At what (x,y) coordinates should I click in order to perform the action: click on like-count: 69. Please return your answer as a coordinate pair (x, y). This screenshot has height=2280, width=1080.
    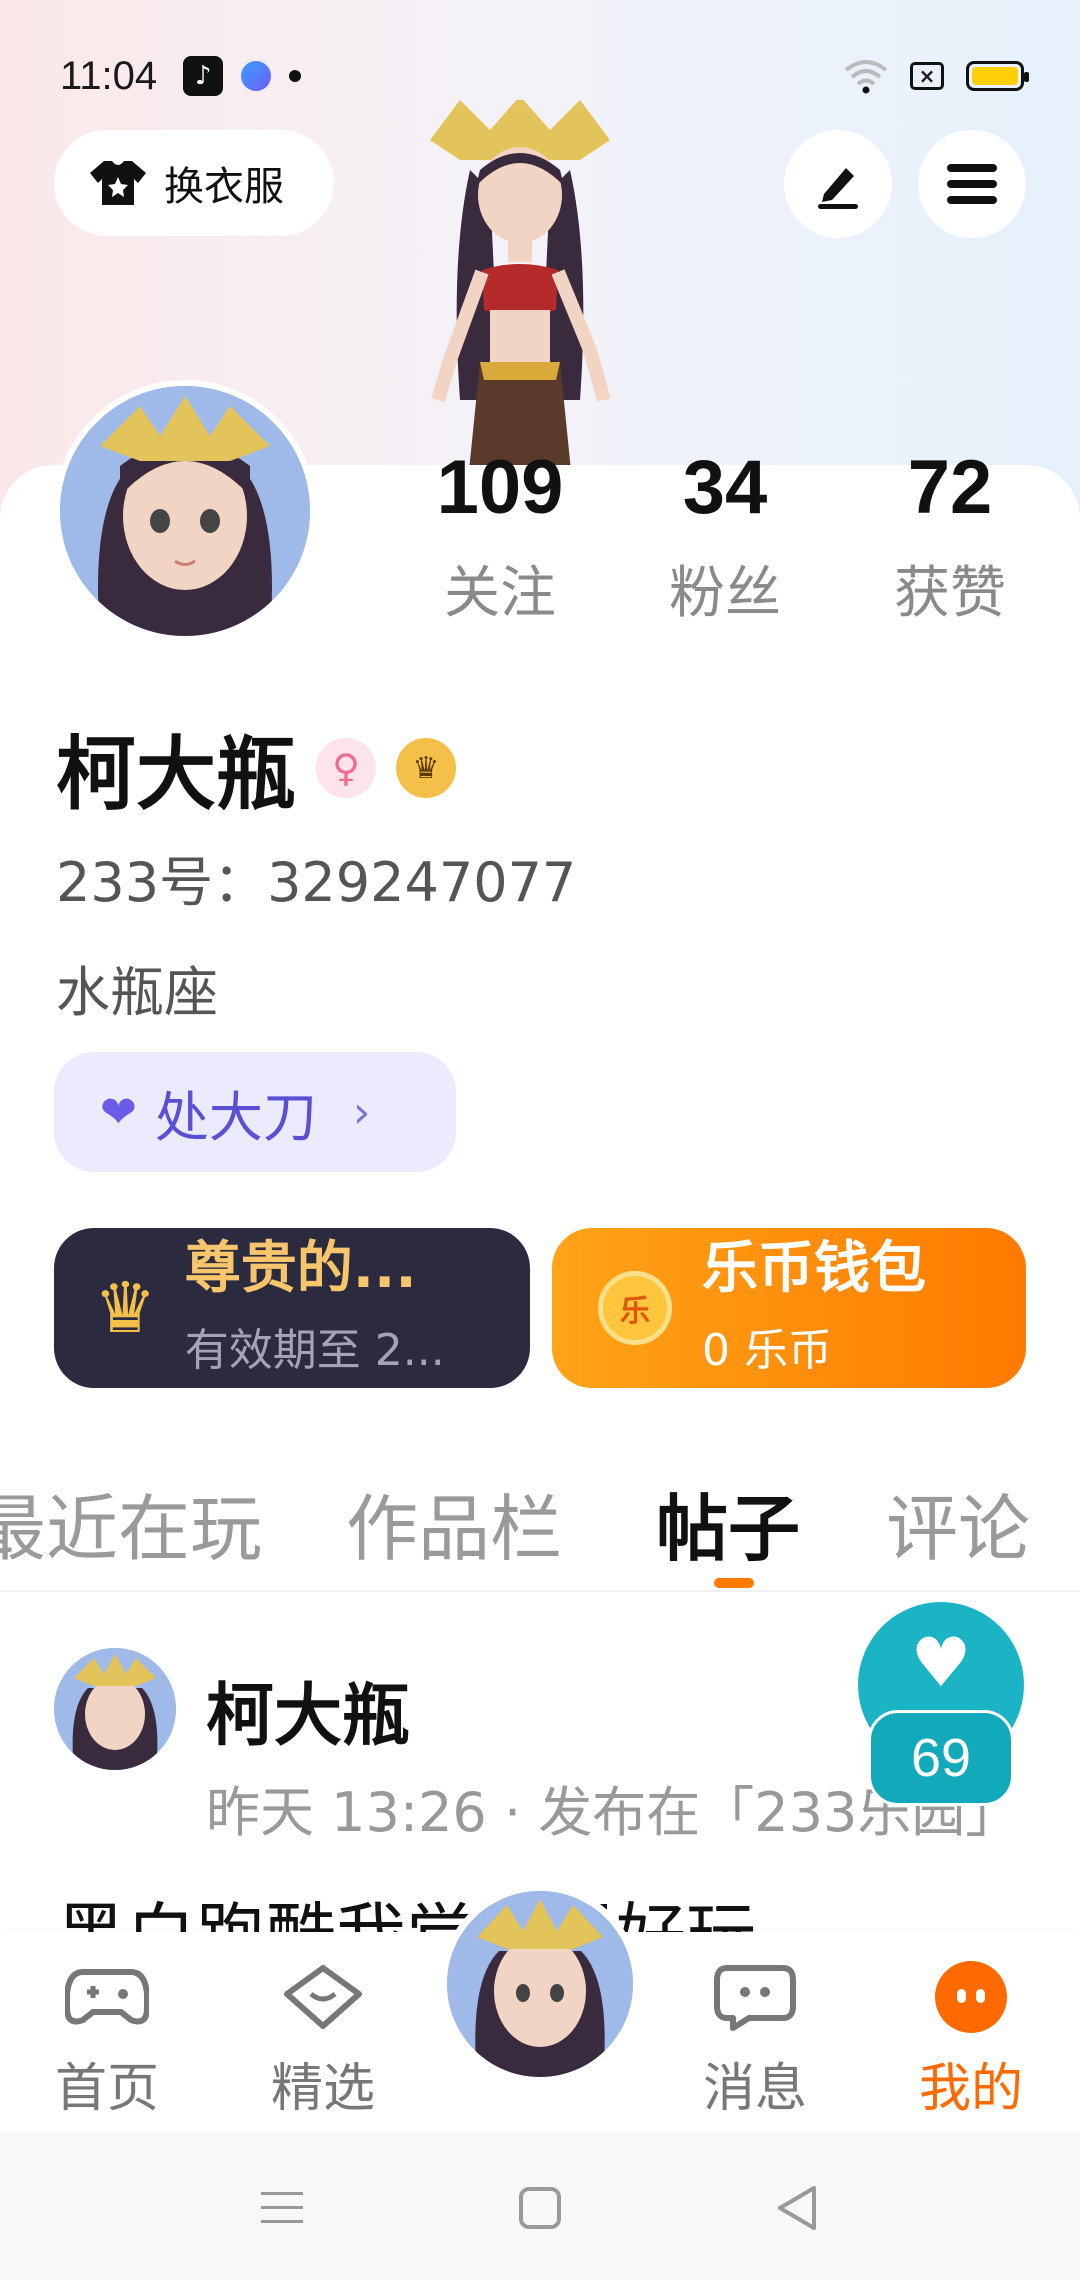
    Looking at the image, I should click on (941, 1758).